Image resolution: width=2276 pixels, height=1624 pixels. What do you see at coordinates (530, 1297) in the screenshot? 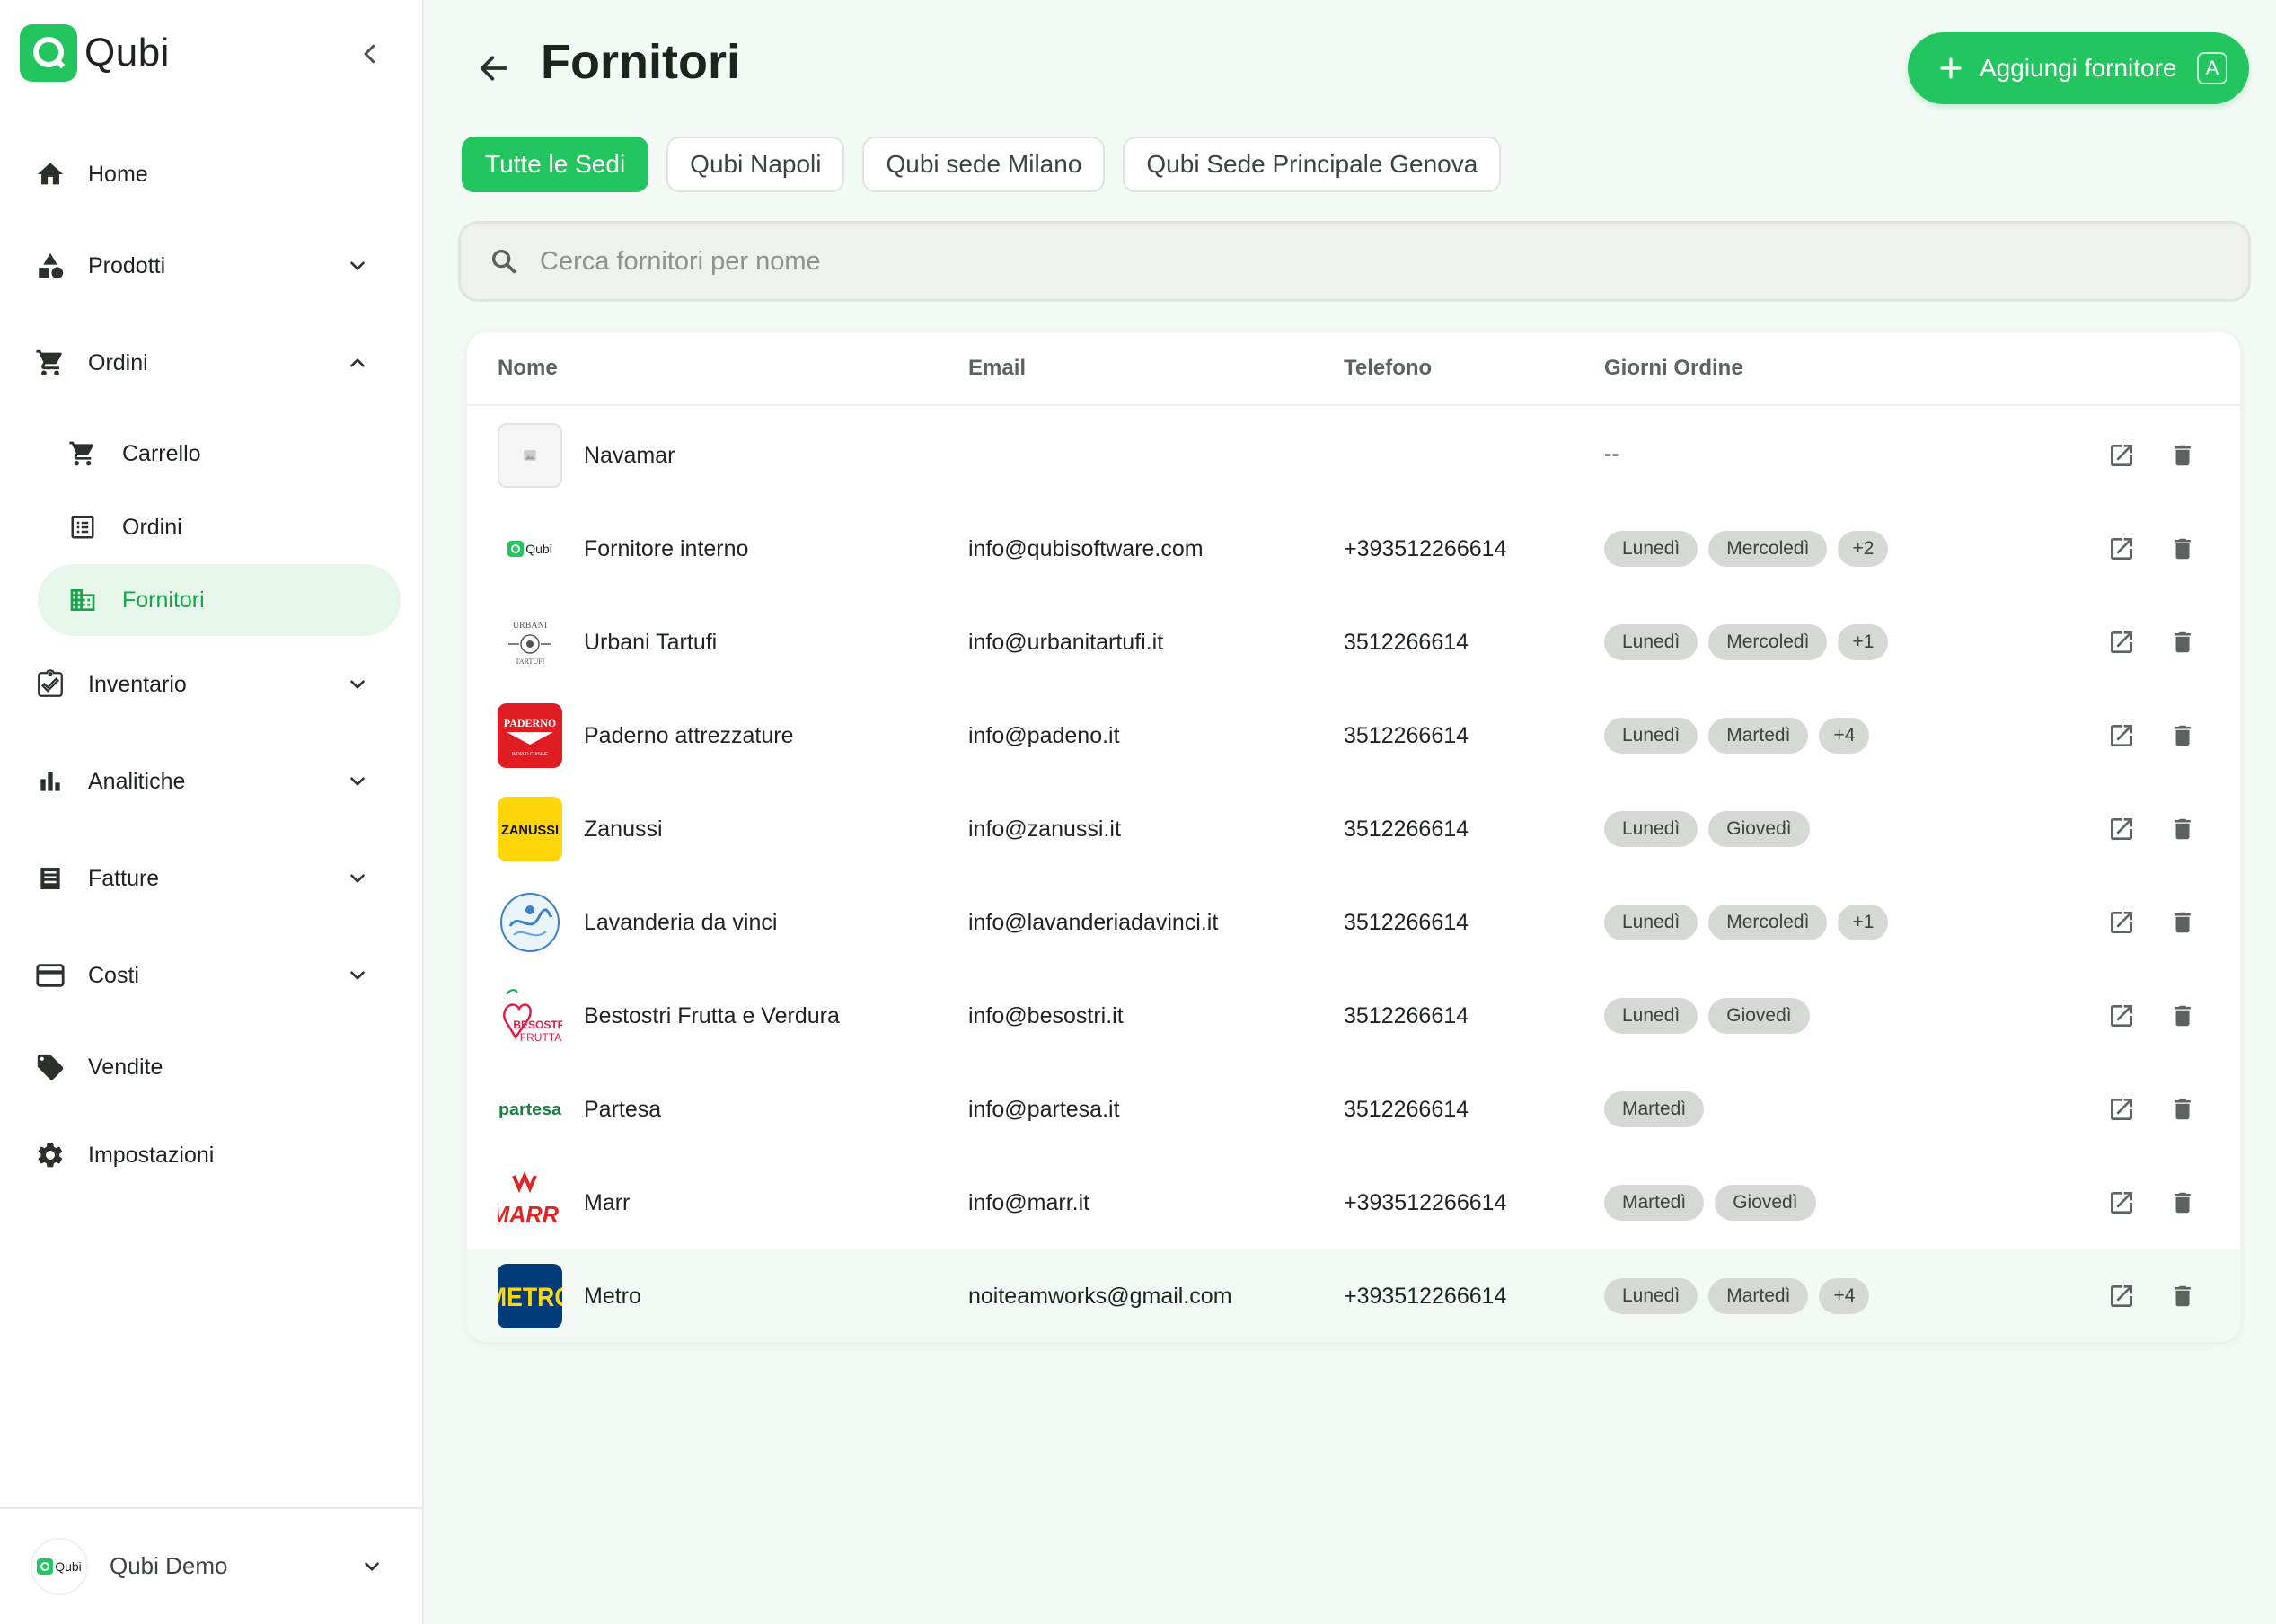
I see `svg-text: METRO` at bounding box center [530, 1297].